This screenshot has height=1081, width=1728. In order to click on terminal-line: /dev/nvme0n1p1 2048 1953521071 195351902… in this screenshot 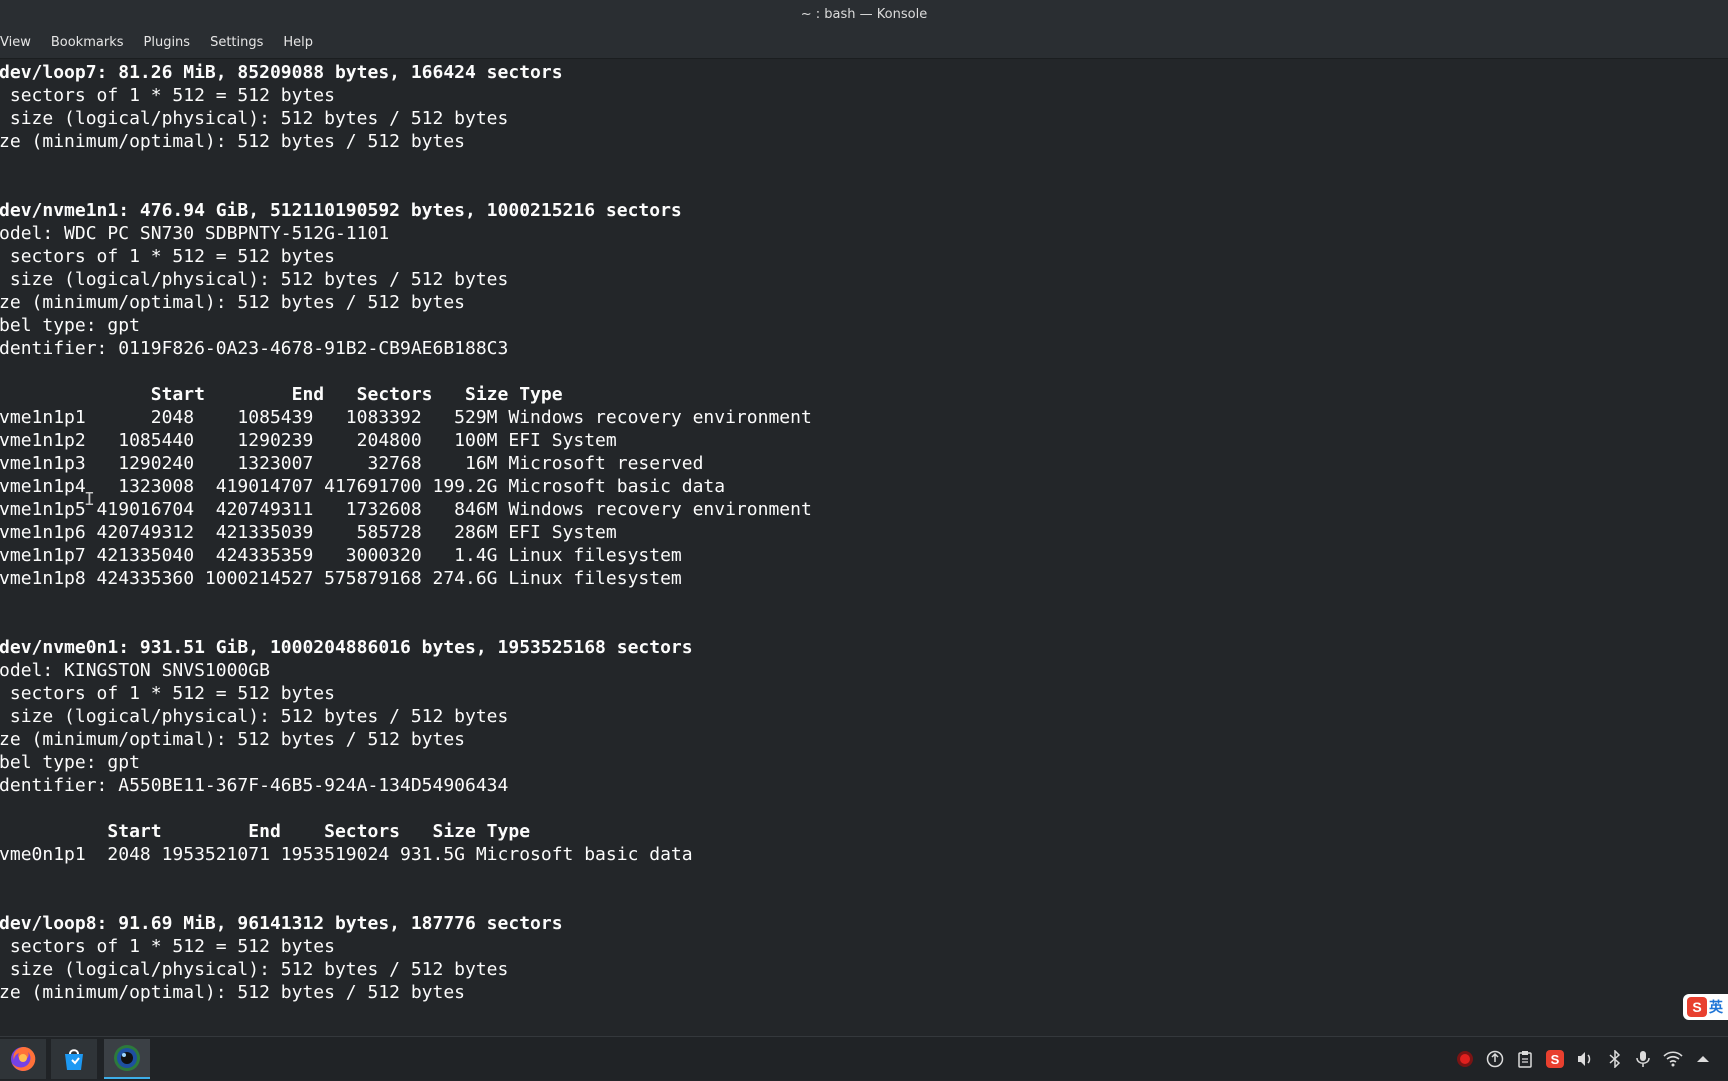, I will do `click(346, 854)`.